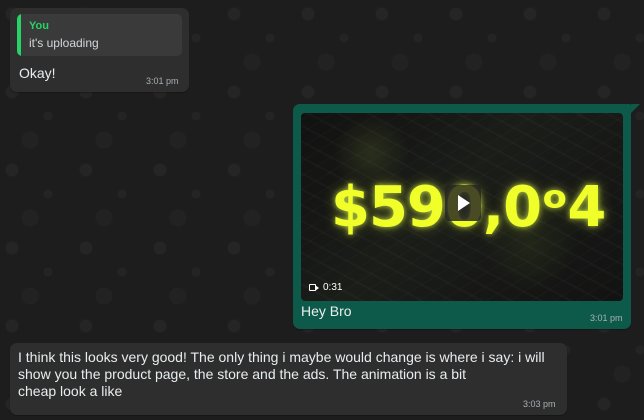 This screenshot has width=644, height=420. What do you see at coordinates (99, 35) in the screenshot?
I see `quoted-message: You it's uploading` at bounding box center [99, 35].